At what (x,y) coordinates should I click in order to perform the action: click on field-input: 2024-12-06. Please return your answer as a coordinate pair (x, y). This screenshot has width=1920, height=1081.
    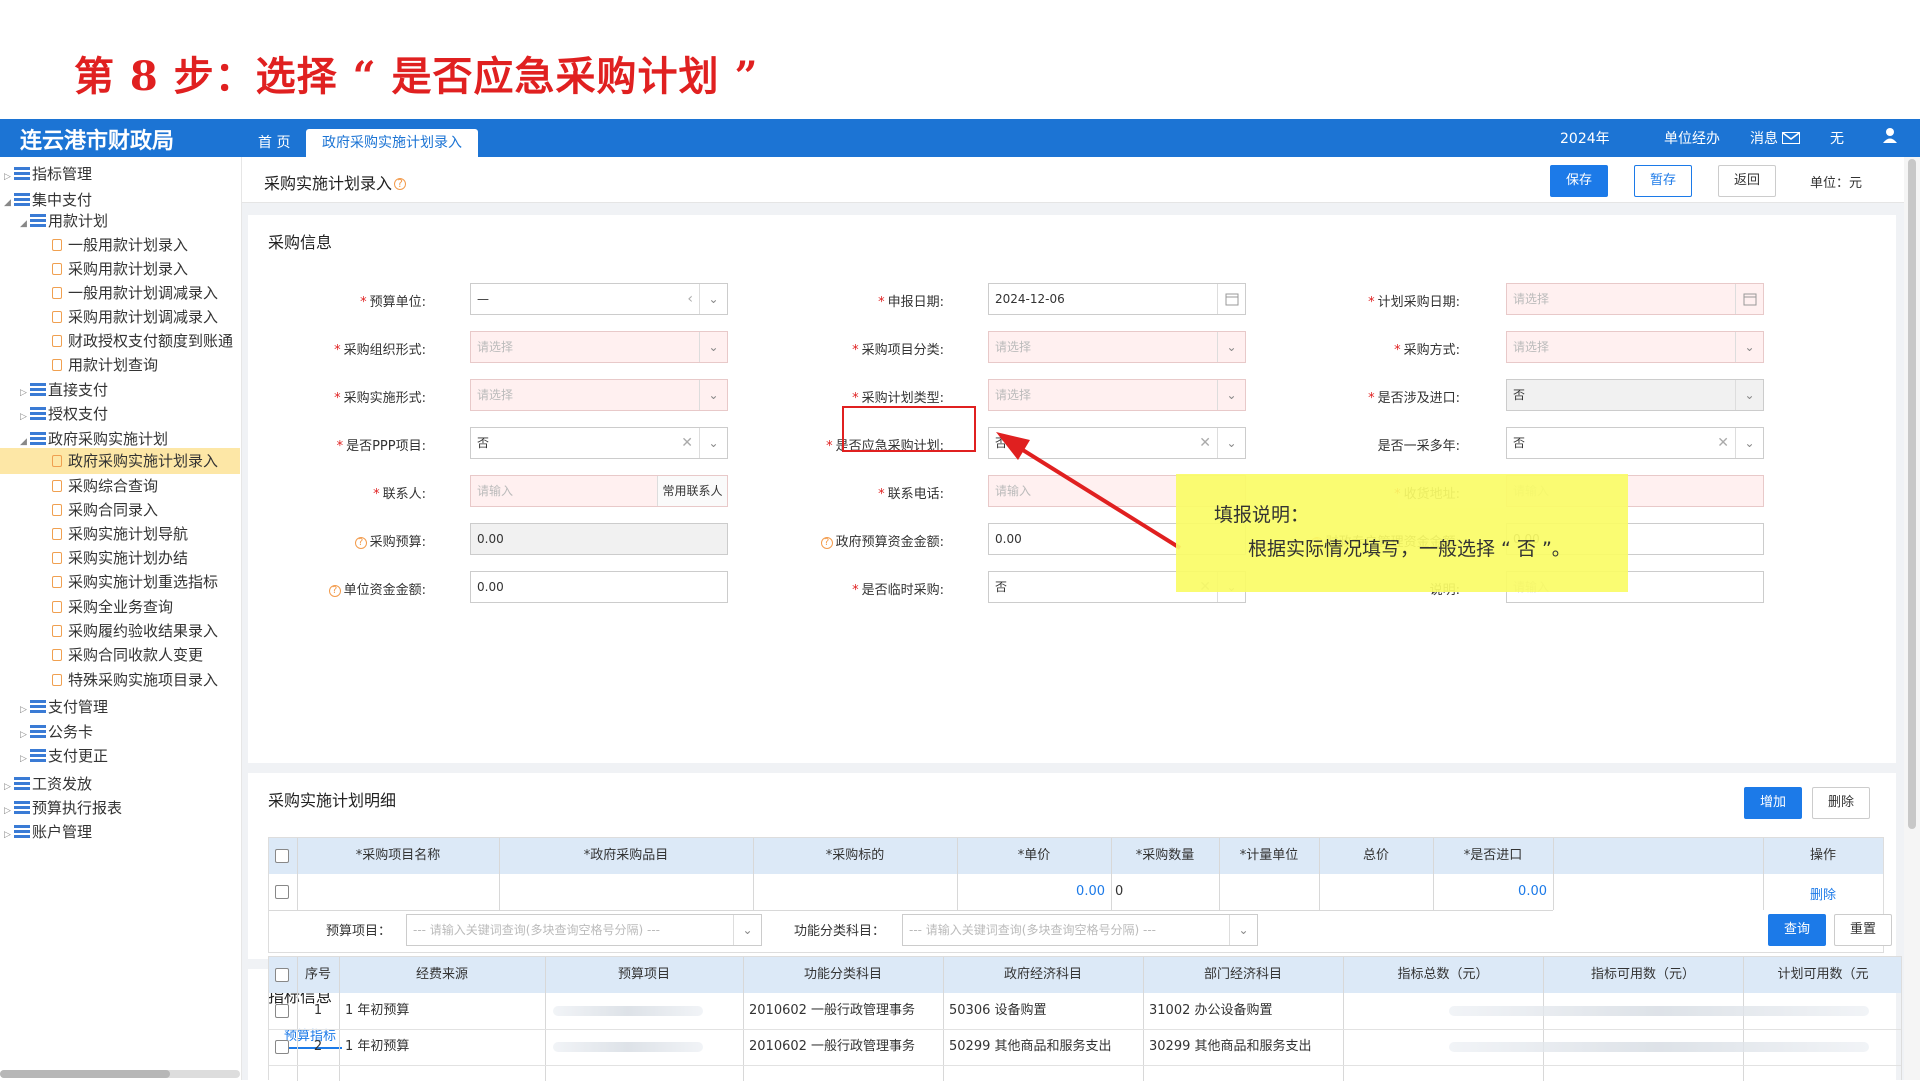
    Looking at the image, I should click on (1117, 299).